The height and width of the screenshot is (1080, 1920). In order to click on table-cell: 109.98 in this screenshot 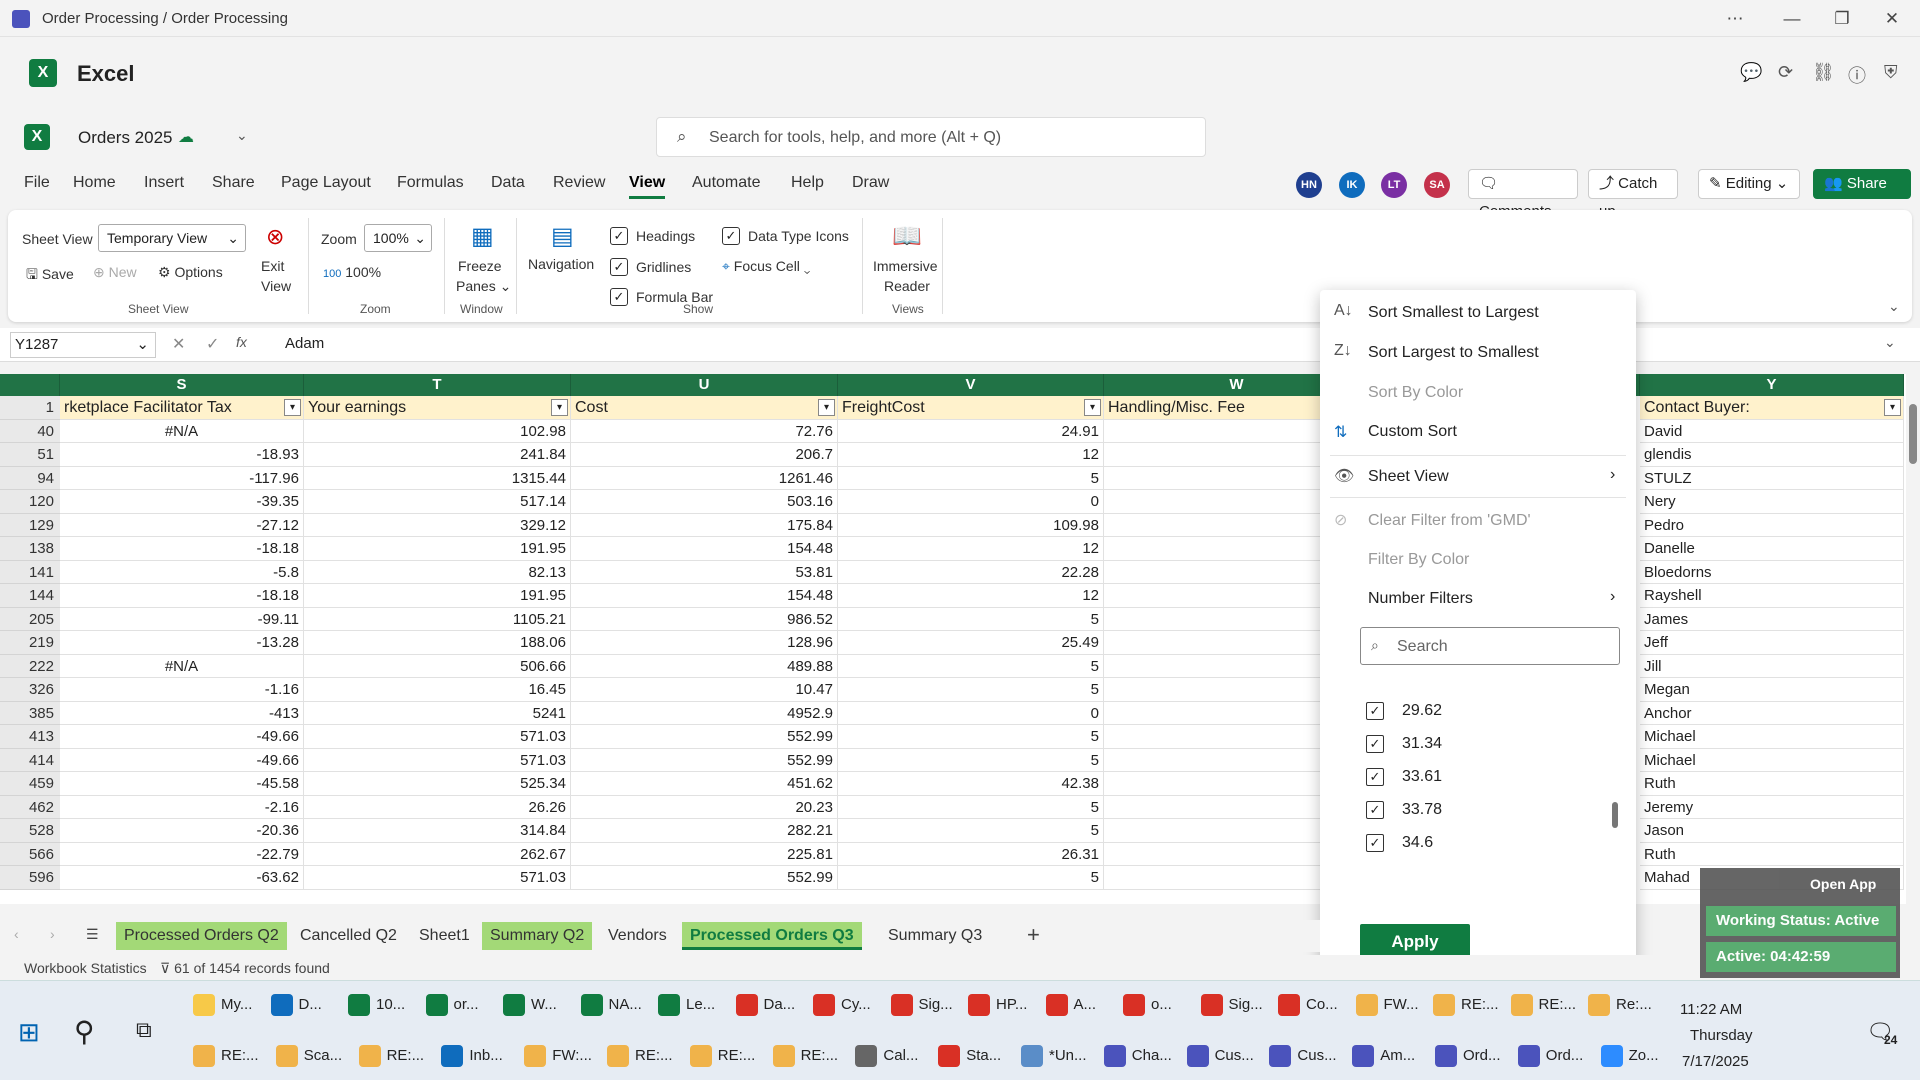, I will do `click(971, 525)`.